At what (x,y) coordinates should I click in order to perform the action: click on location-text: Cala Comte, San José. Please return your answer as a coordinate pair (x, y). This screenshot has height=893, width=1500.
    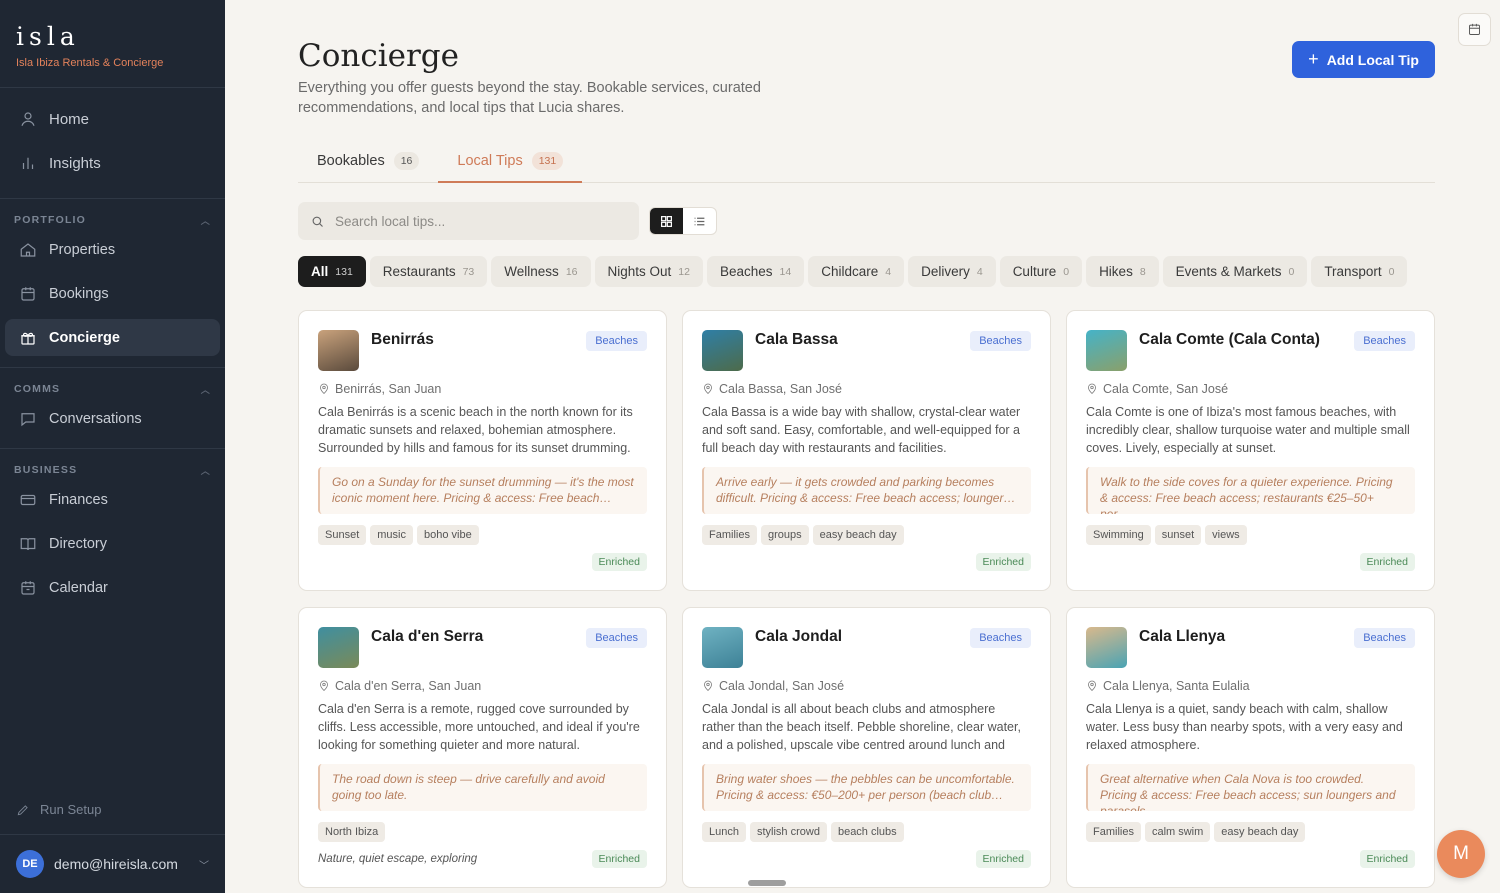
    Looking at the image, I should click on (1166, 389).